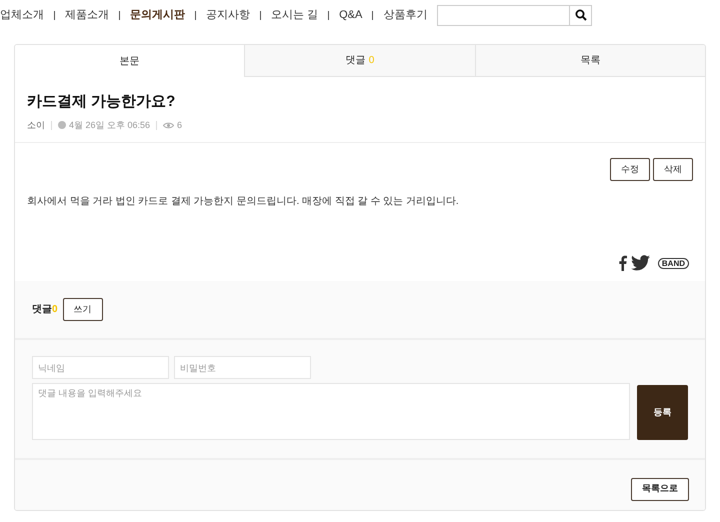  I want to click on bird-icon, so click(640, 263).